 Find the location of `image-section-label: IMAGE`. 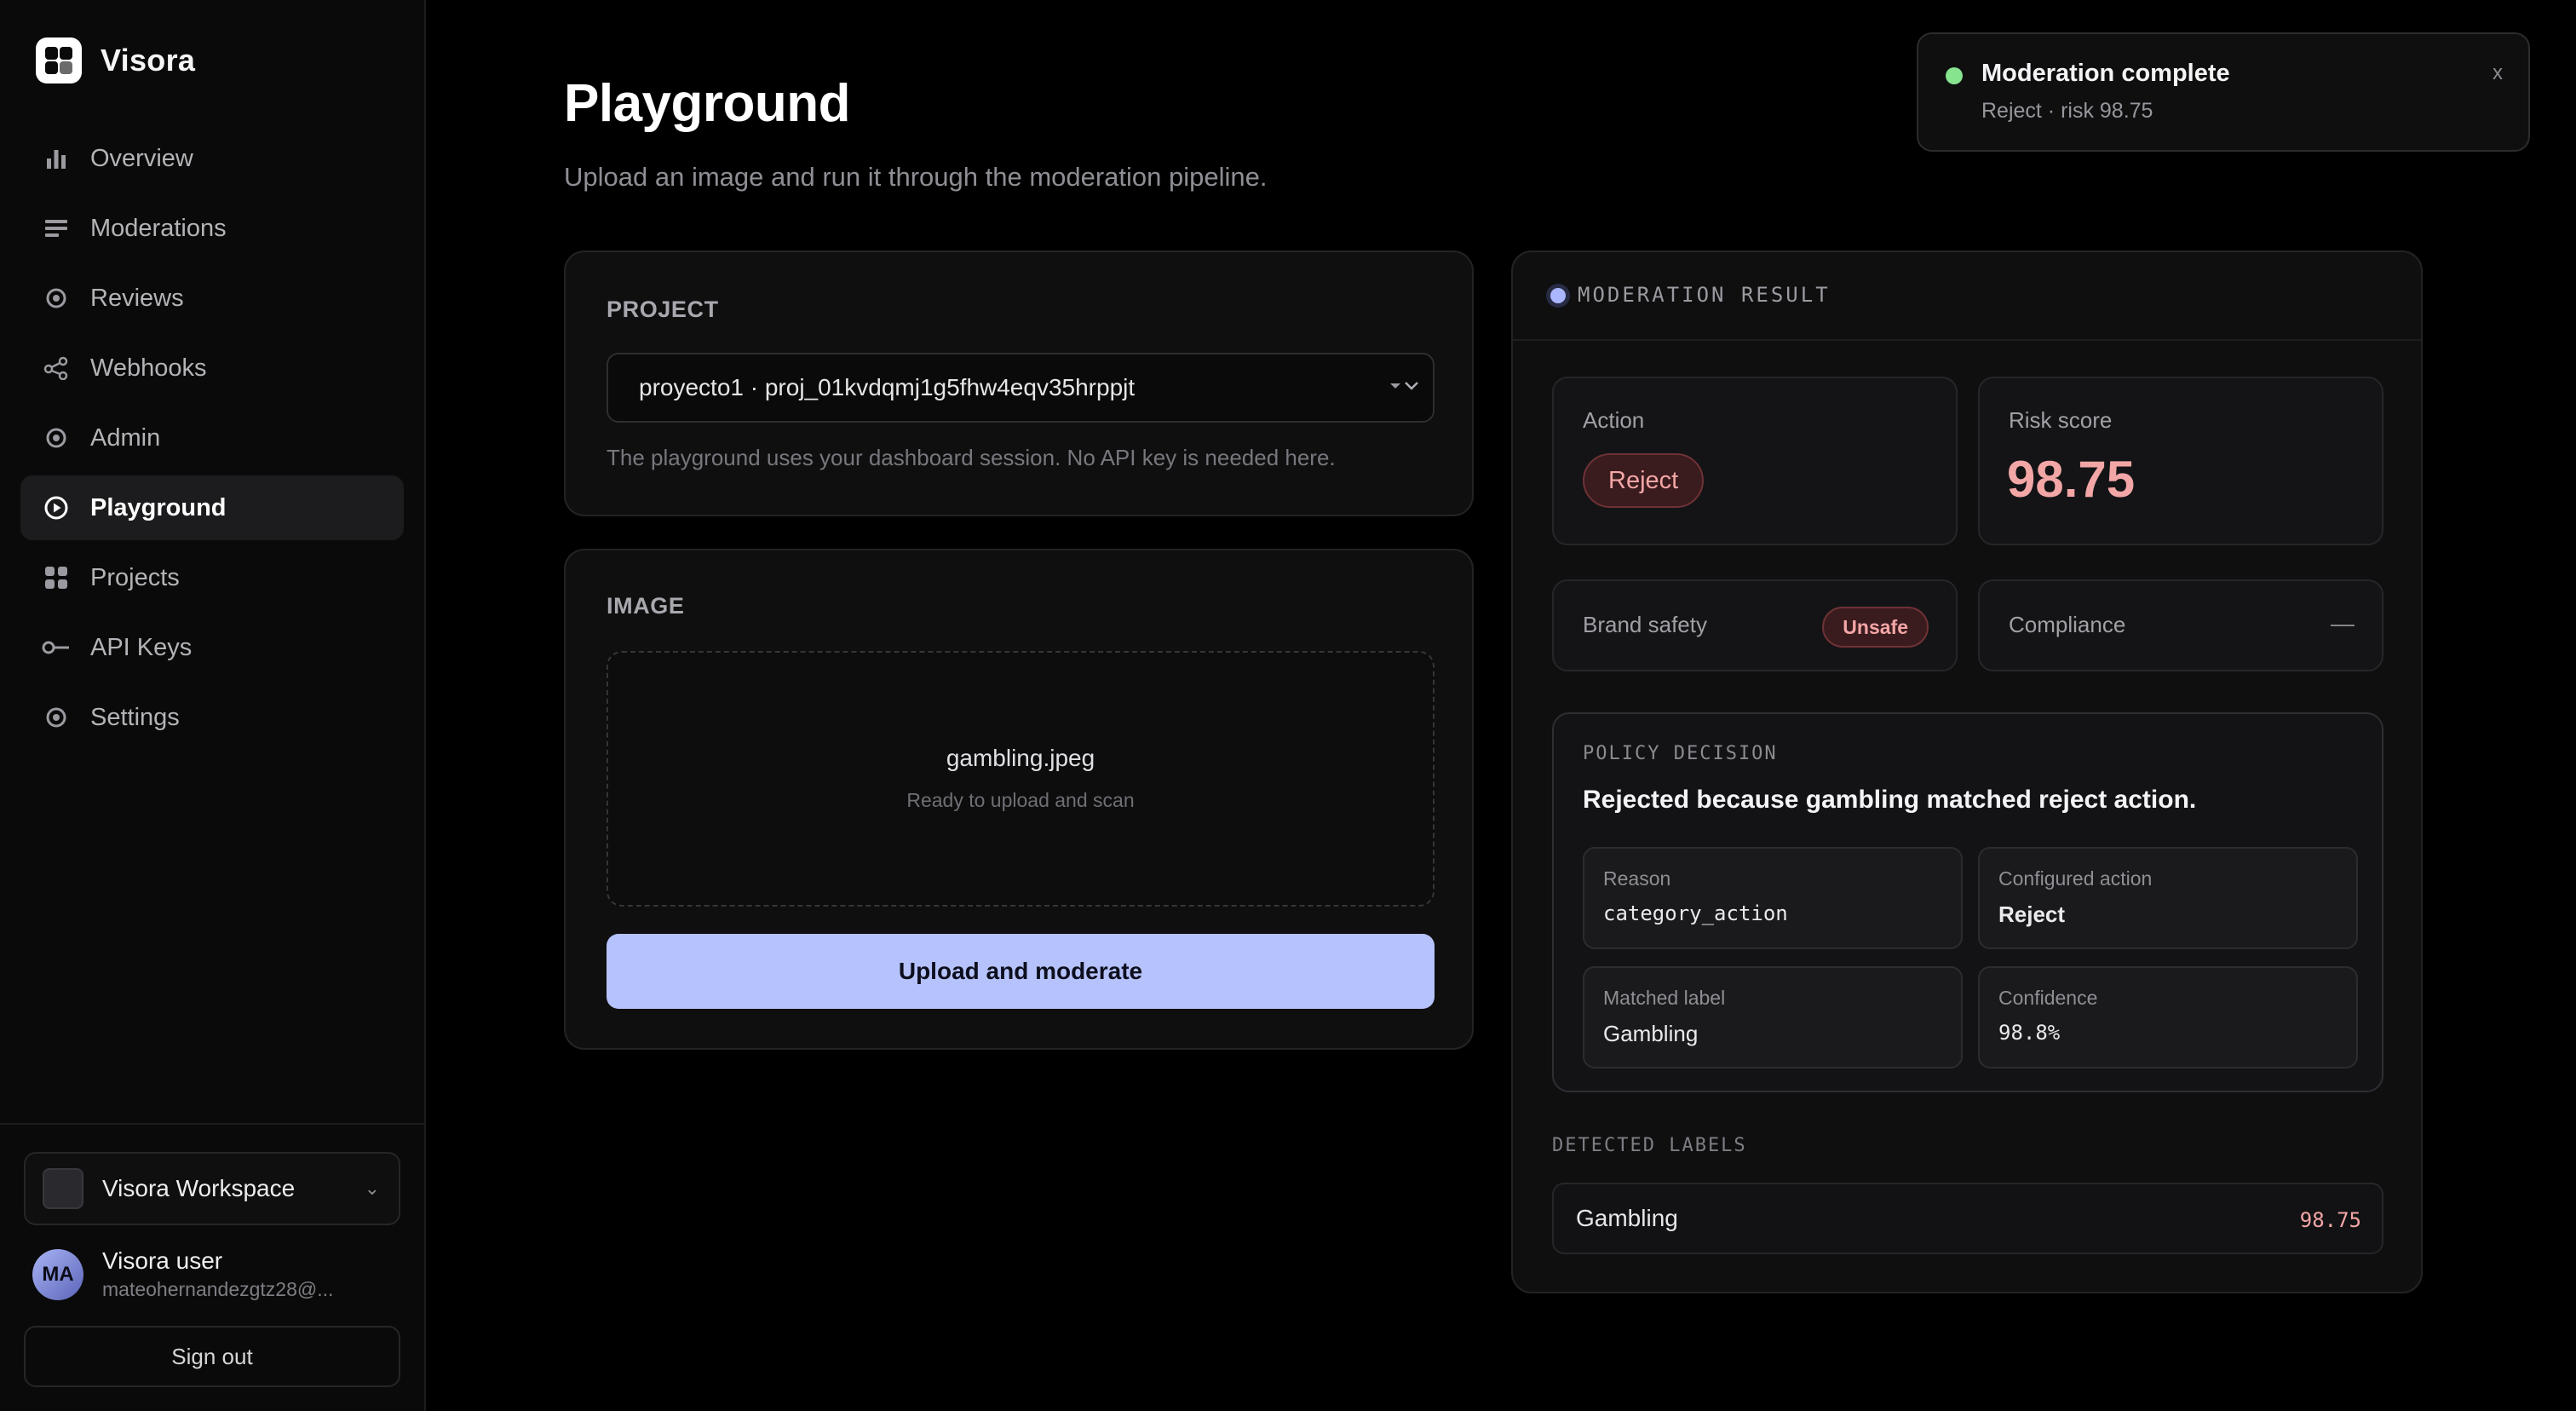

image-section-label: IMAGE is located at coordinates (646, 606).